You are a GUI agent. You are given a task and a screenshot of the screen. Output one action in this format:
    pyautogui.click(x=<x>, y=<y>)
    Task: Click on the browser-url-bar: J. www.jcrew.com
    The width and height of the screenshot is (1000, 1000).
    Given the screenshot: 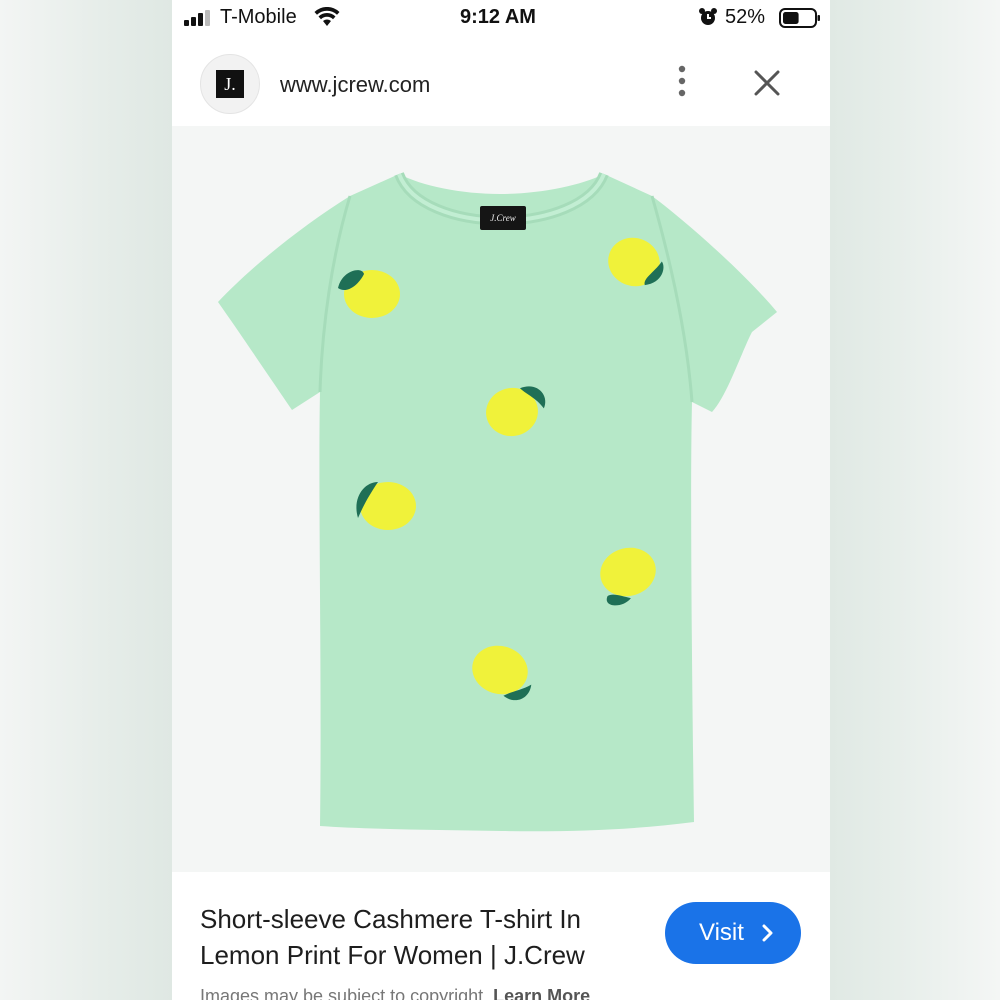 What is the action you would take?
    pyautogui.click(x=501, y=85)
    